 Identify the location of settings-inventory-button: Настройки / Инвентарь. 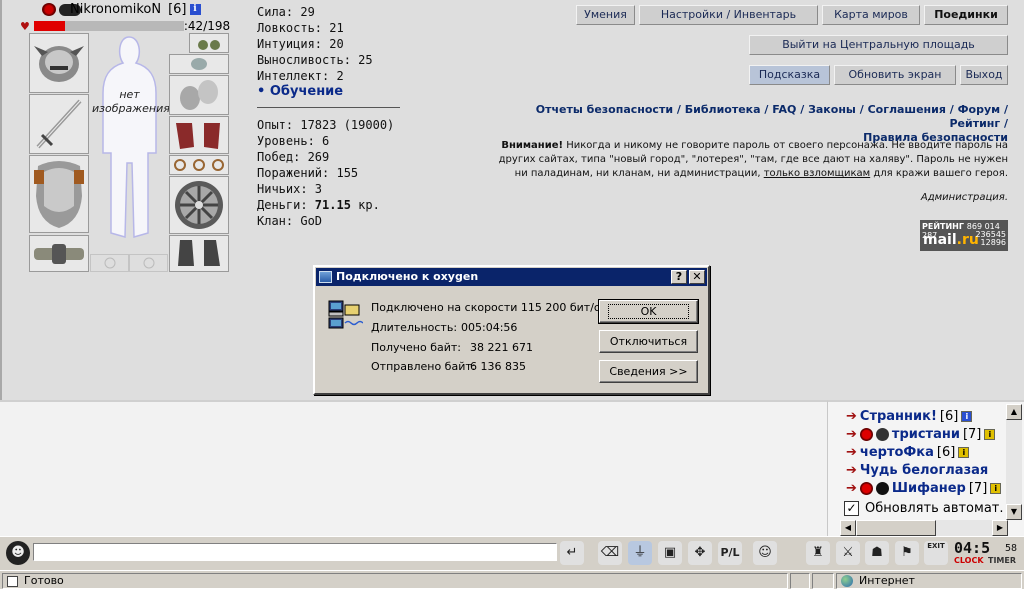
(728, 15).